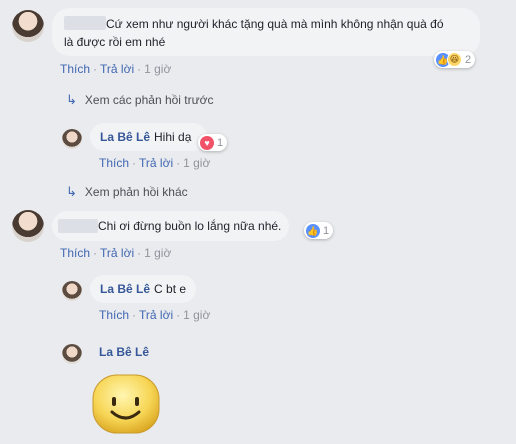  I want to click on reply-text: C bt e, so click(170, 289).